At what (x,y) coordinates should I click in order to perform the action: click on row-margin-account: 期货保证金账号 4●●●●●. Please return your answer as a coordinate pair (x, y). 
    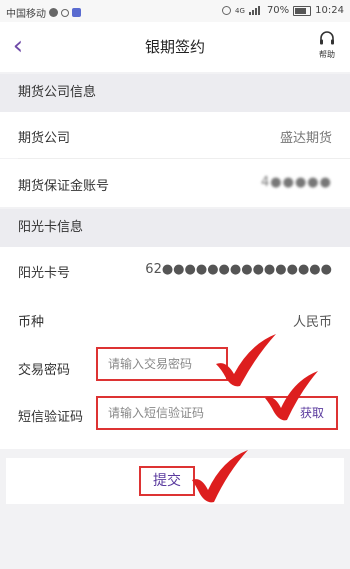
    Looking at the image, I should click on (175, 183).